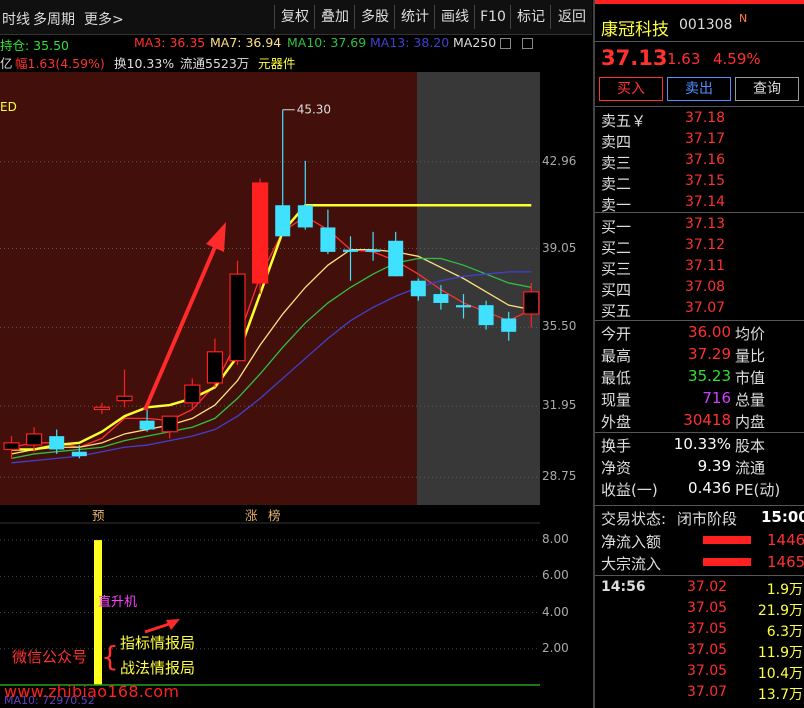  I want to click on bid-row: 买一 37.13, so click(699, 226).